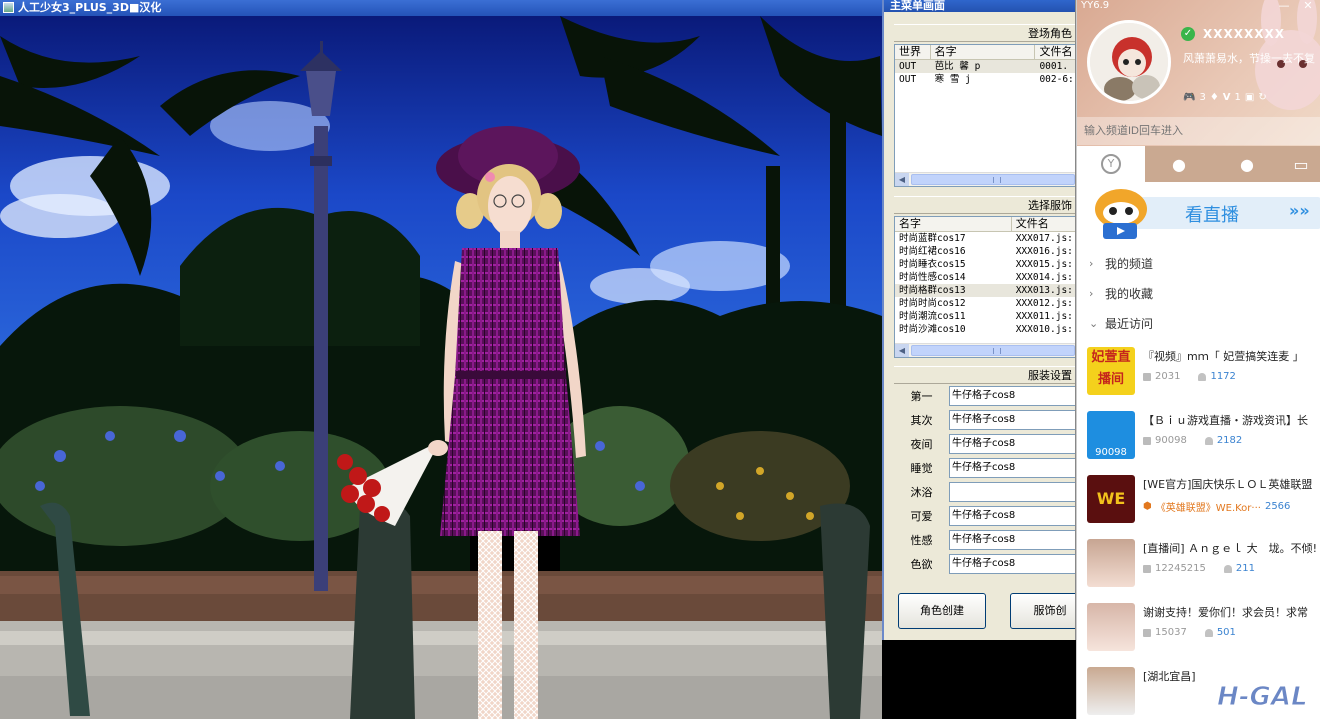 Image resolution: width=1320 pixels, height=719 pixels. I want to click on online-status-icon: ✓, so click(1188, 34).